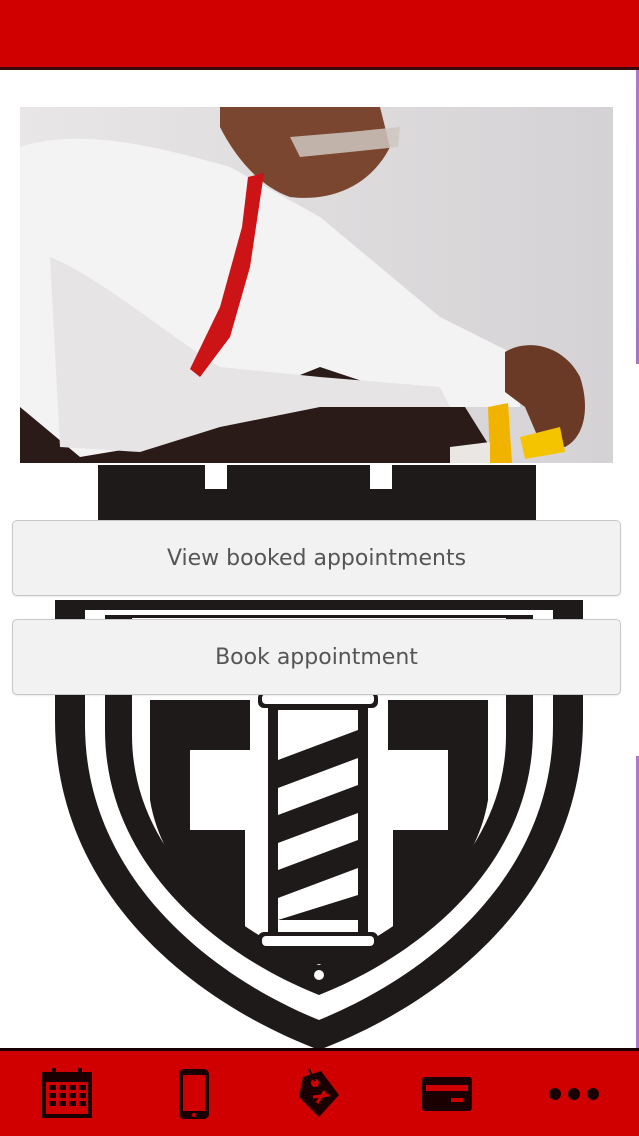  I want to click on view-booked-appointments-button: View booked appointments, so click(316, 558).